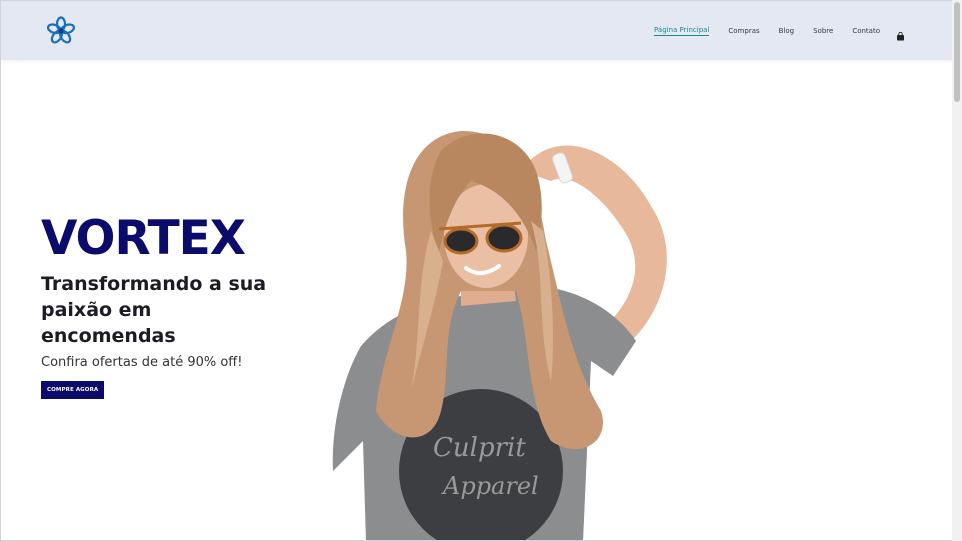  I want to click on nav-blog: Blog, so click(786, 31).